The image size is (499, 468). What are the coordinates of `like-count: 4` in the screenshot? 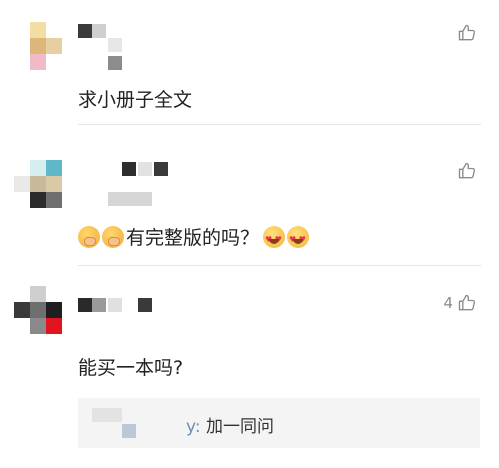 It's located at (448, 303).